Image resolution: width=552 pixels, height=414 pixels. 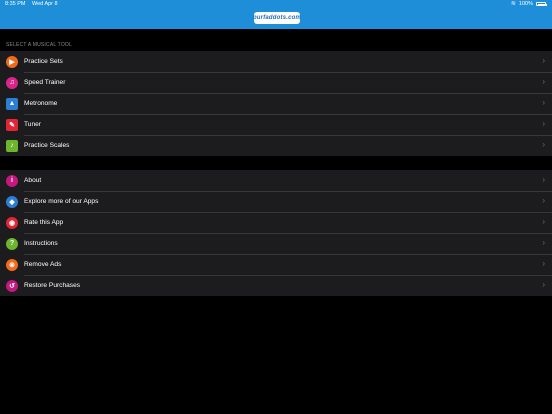 What do you see at coordinates (43, 61) in the screenshot?
I see `list-item-label: Practice Sets` at bounding box center [43, 61].